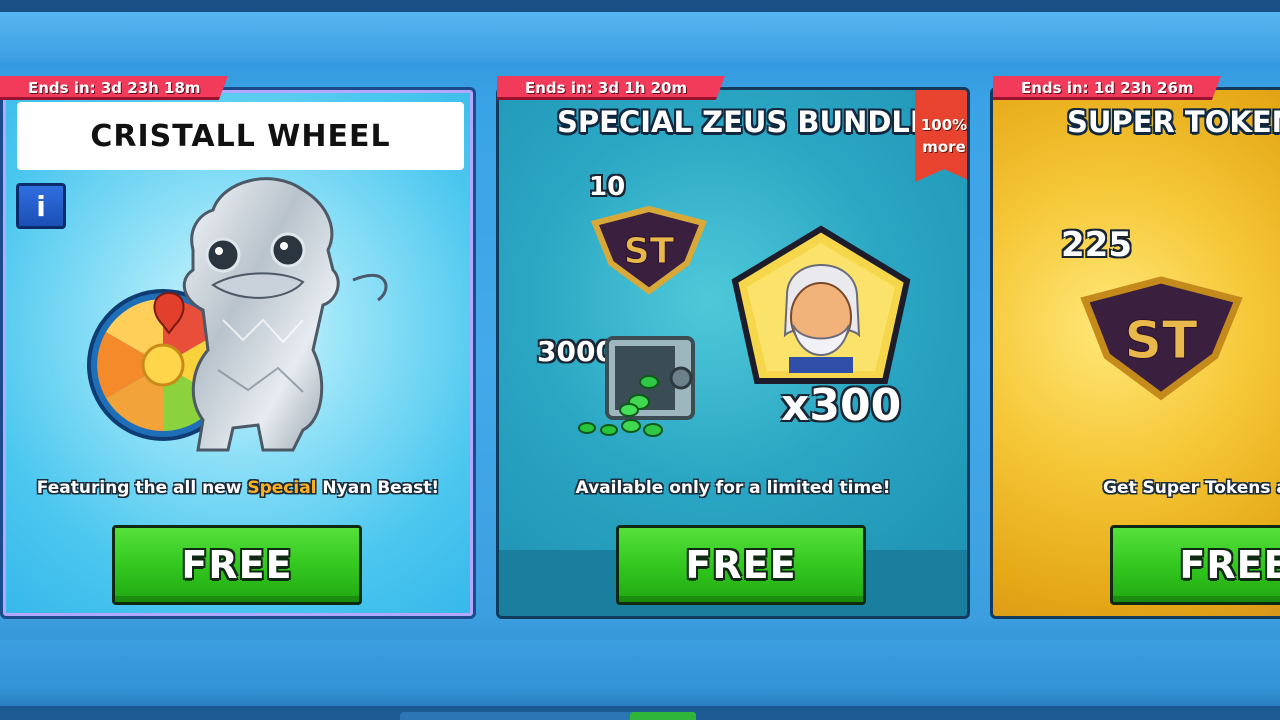 The image size is (1280, 720). What do you see at coordinates (114, 88) in the screenshot?
I see `card-1-ends-in: Ends in: 3d 23h 18m` at bounding box center [114, 88].